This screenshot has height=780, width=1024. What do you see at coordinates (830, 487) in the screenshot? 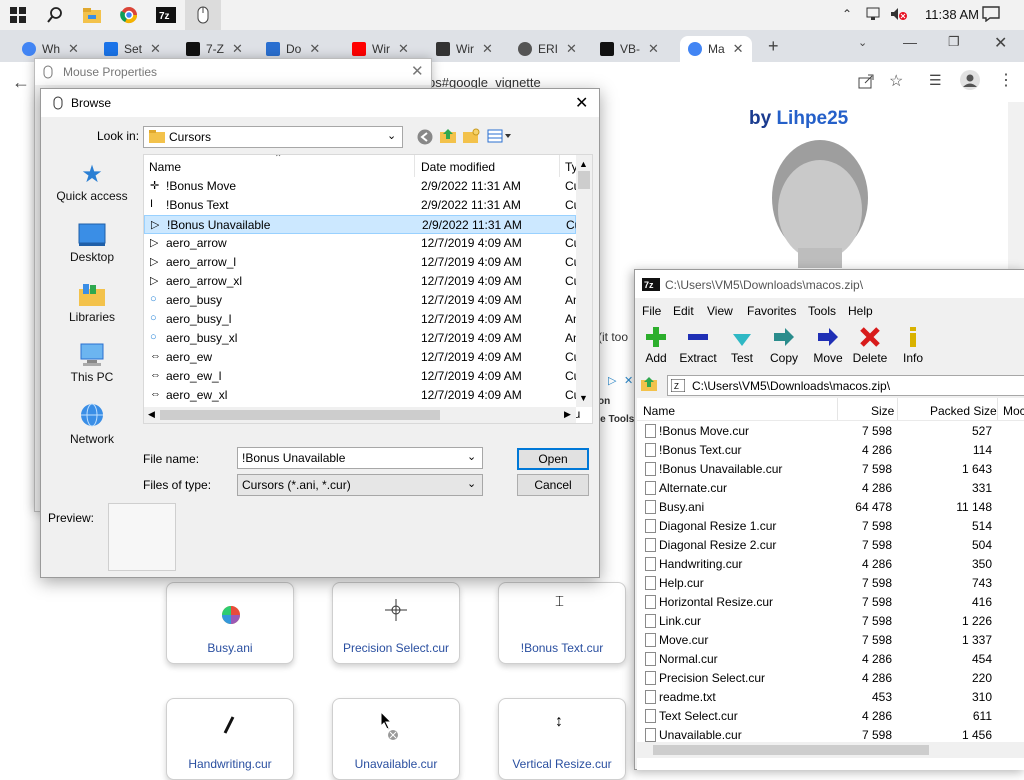
I see `archive-row: Alternate.cur 4 286 331` at bounding box center [830, 487].